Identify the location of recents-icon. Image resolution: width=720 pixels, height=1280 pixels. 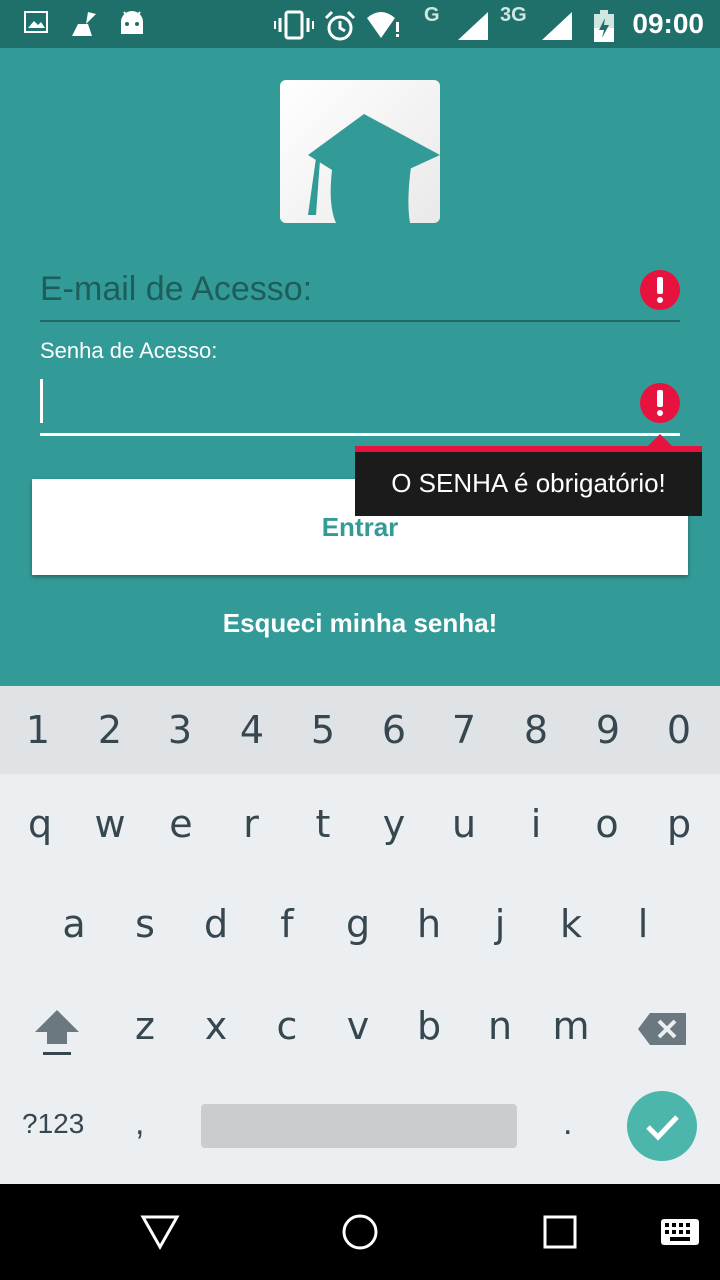
(560, 1232).